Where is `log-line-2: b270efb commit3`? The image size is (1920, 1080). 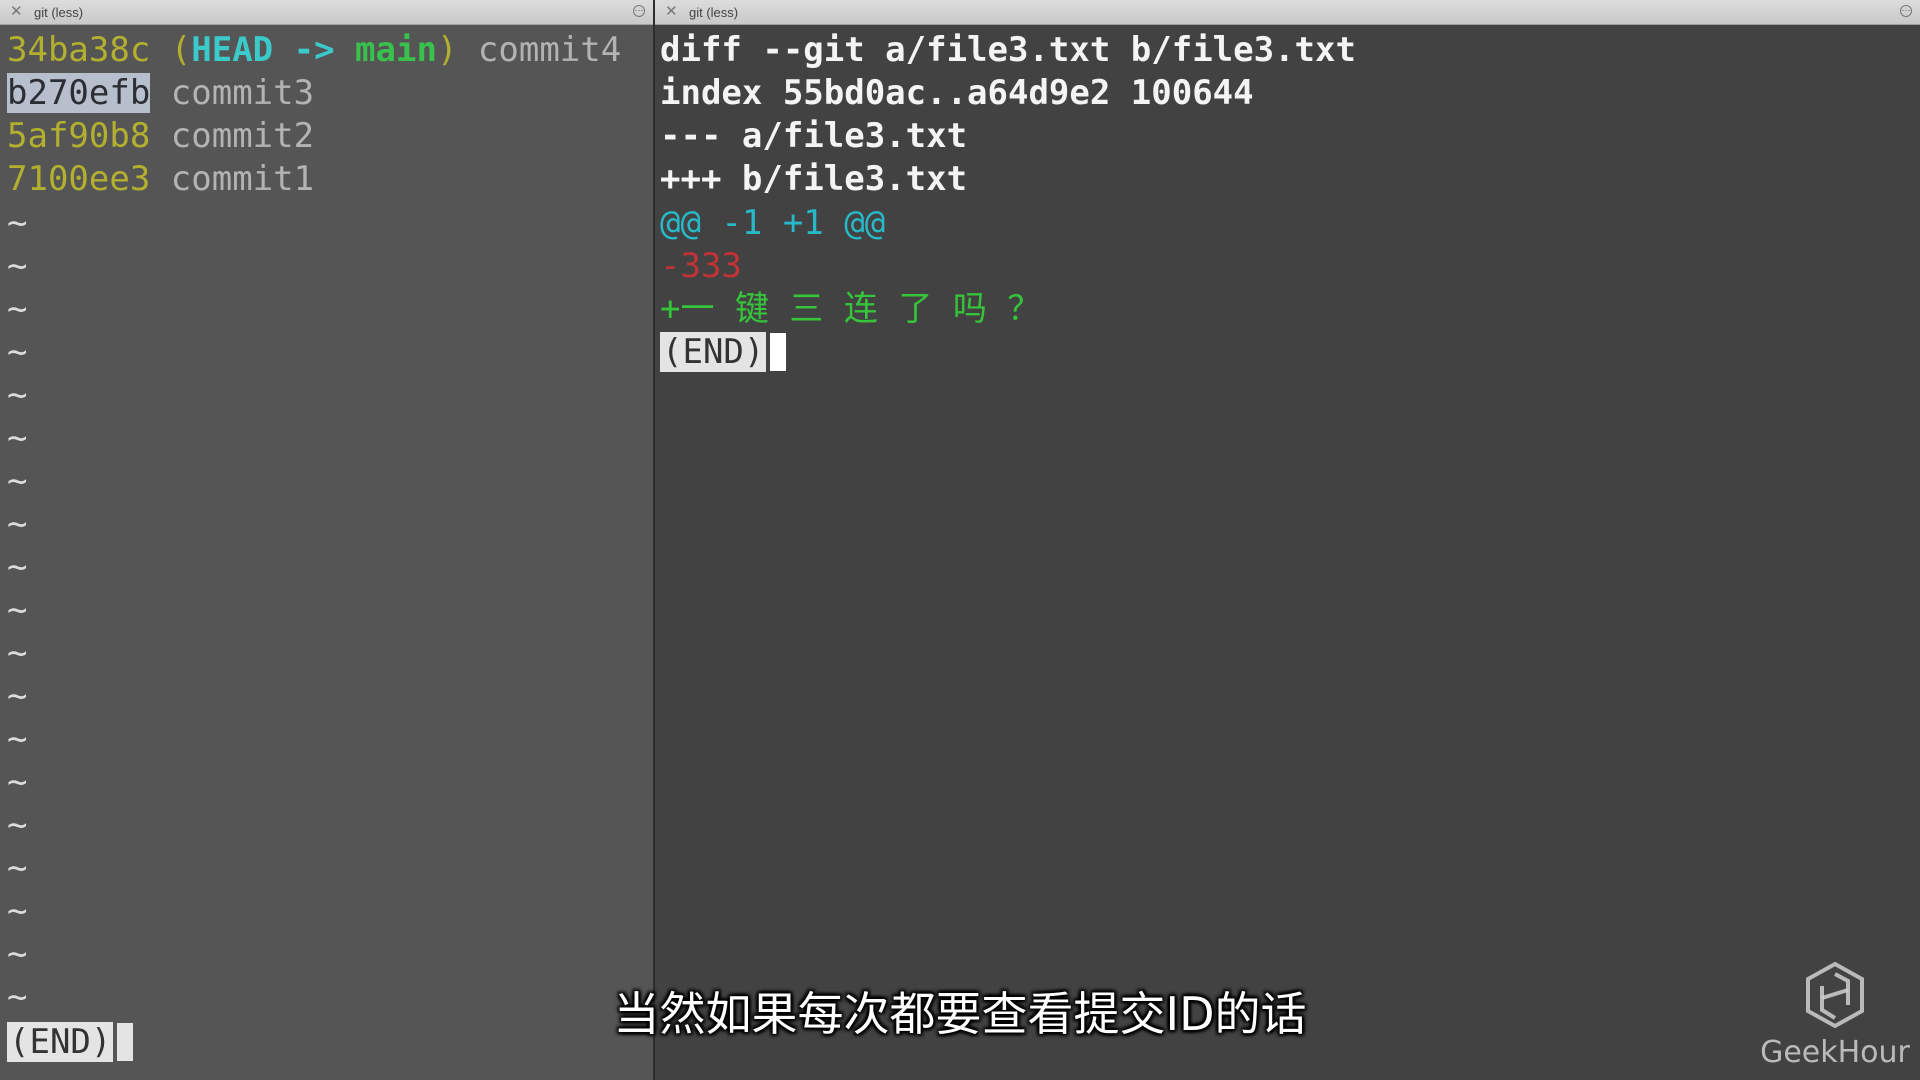 log-line-2: b270efb commit3 is located at coordinates (160, 93).